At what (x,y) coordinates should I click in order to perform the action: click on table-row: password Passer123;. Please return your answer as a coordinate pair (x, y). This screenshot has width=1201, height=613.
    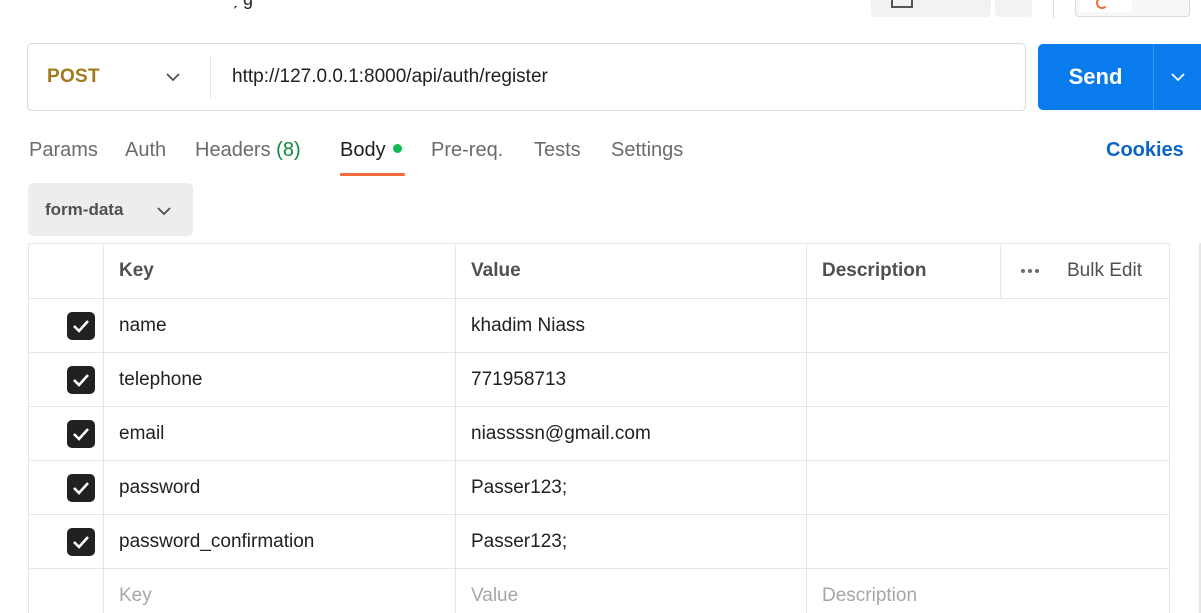
    Looking at the image, I should click on (599, 488).